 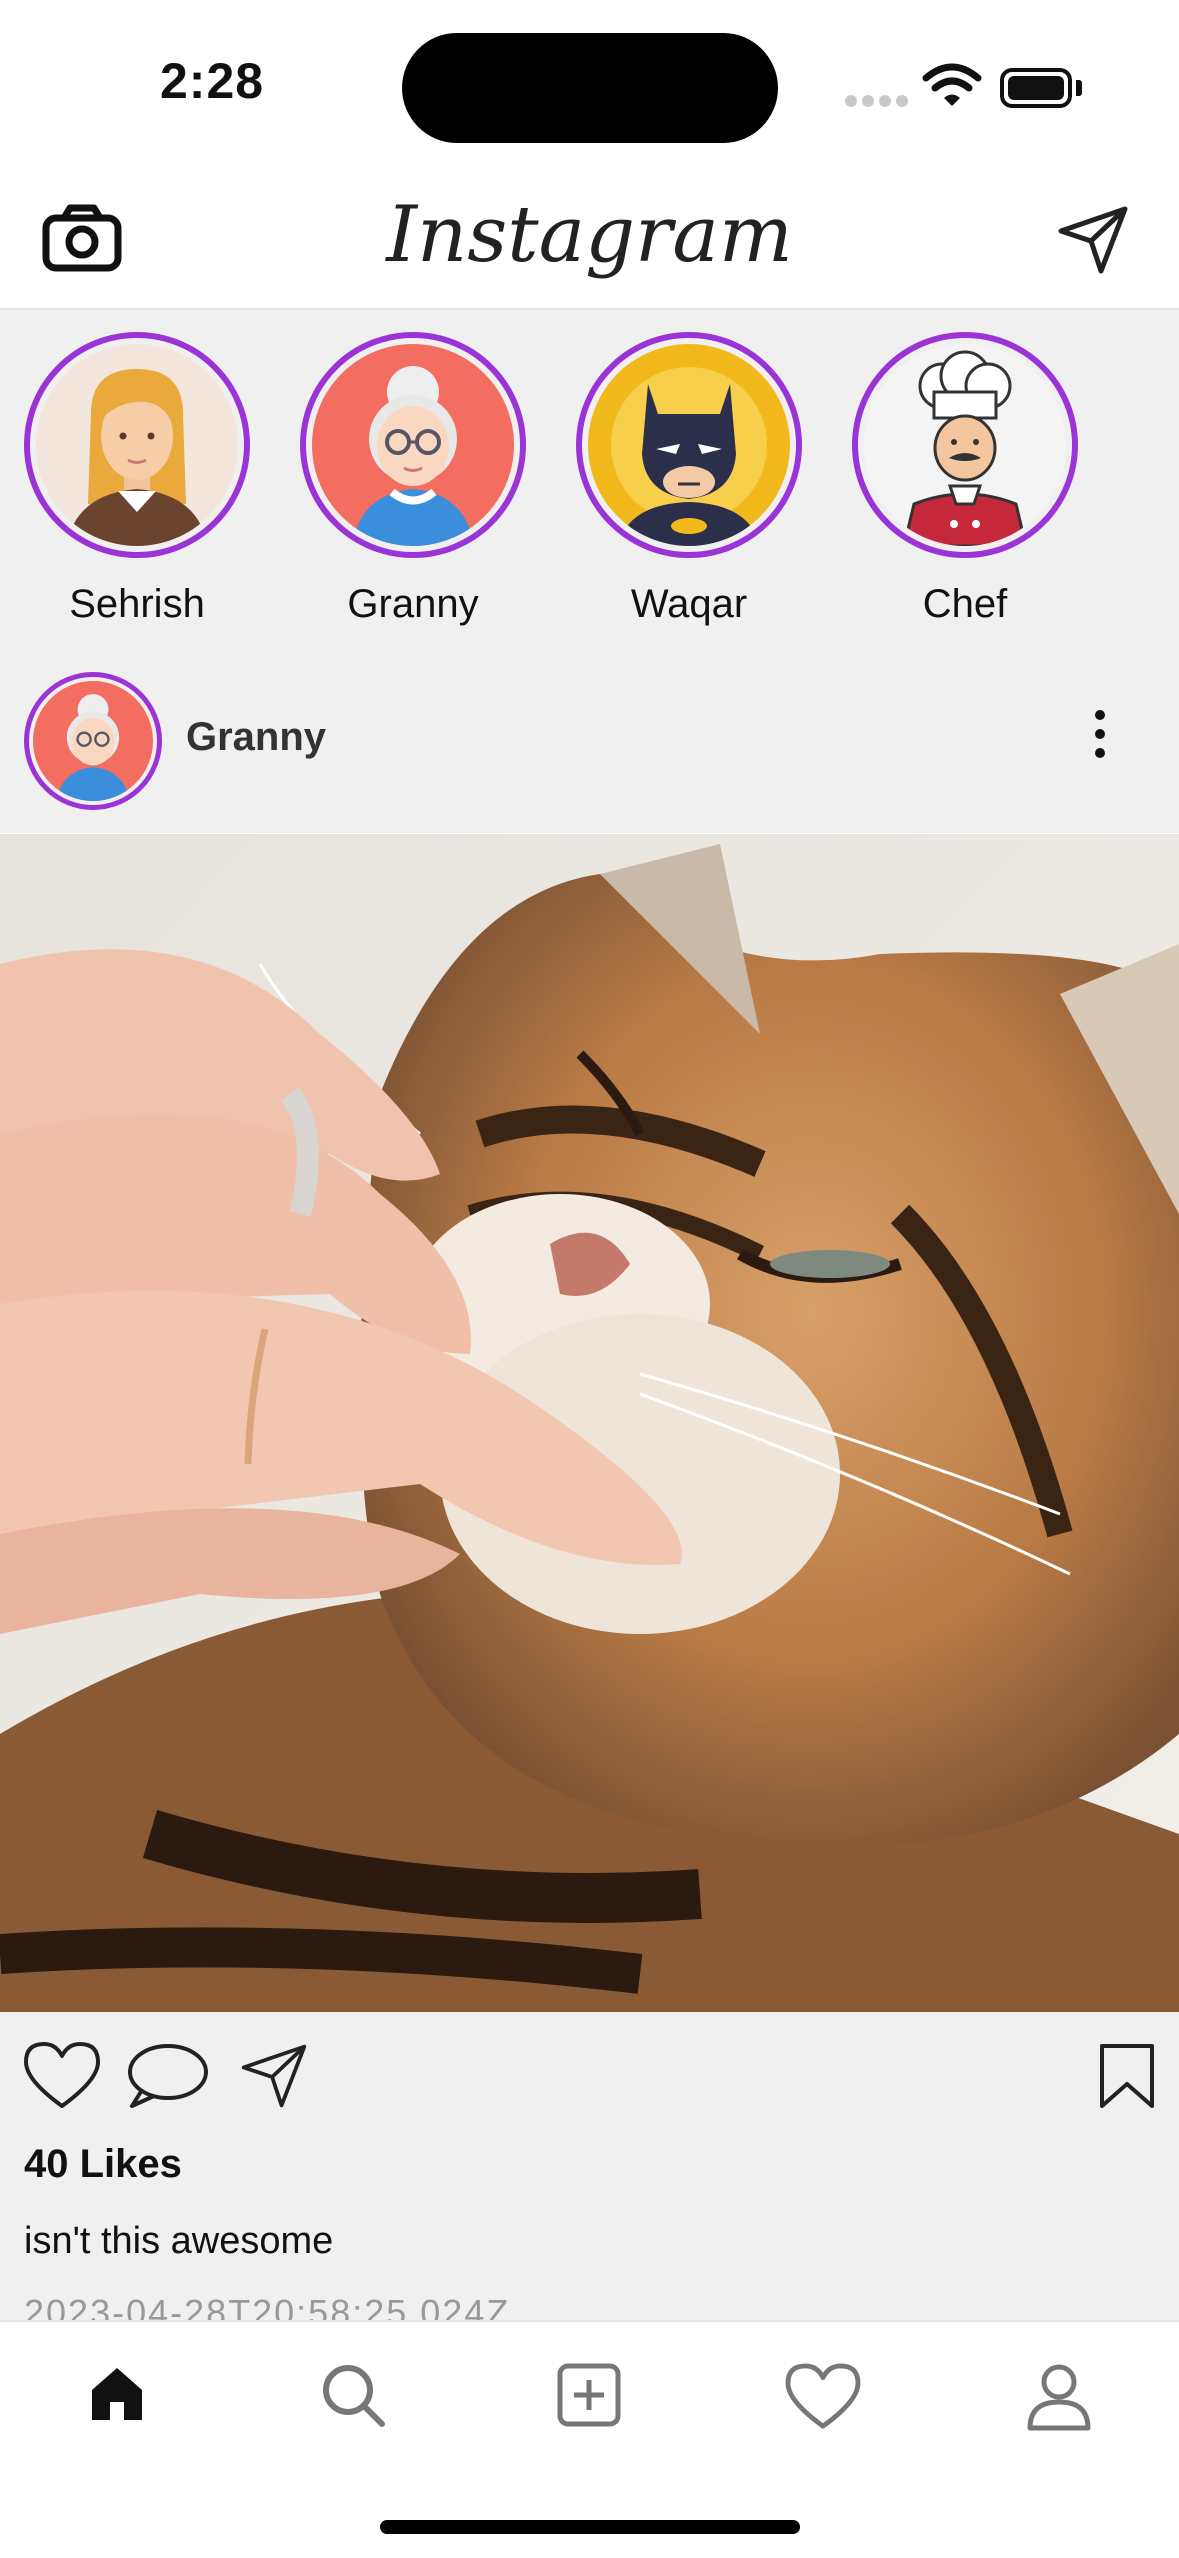 What do you see at coordinates (103, 2164) in the screenshot?
I see `likes-count: 40 Likes` at bounding box center [103, 2164].